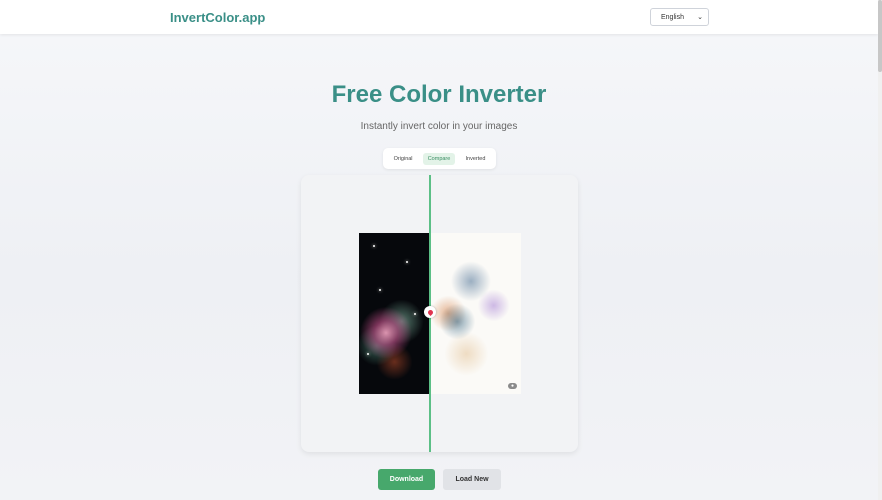 This screenshot has height=500, width=882. I want to click on top-navbar: InvertColor.app English ⌄, so click(439, 17).